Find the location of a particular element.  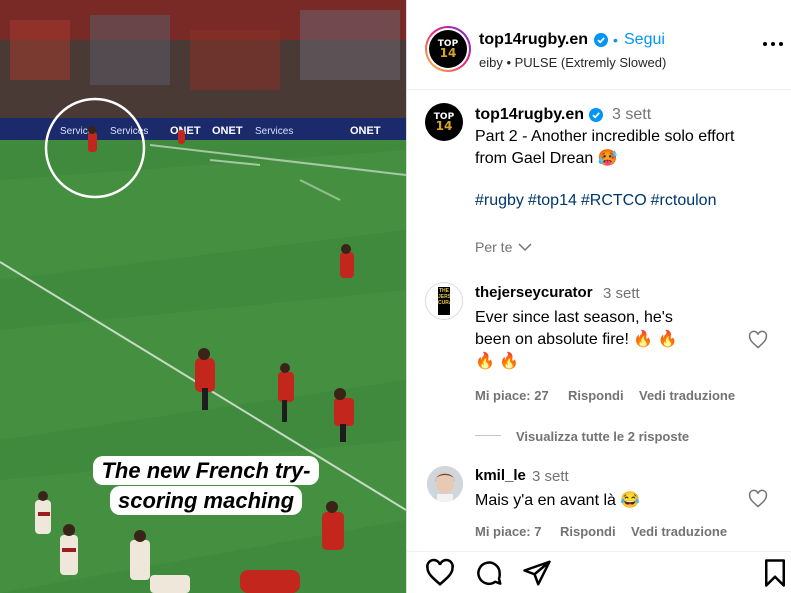

chevron-down-icon is located at coordinates (525, 247).